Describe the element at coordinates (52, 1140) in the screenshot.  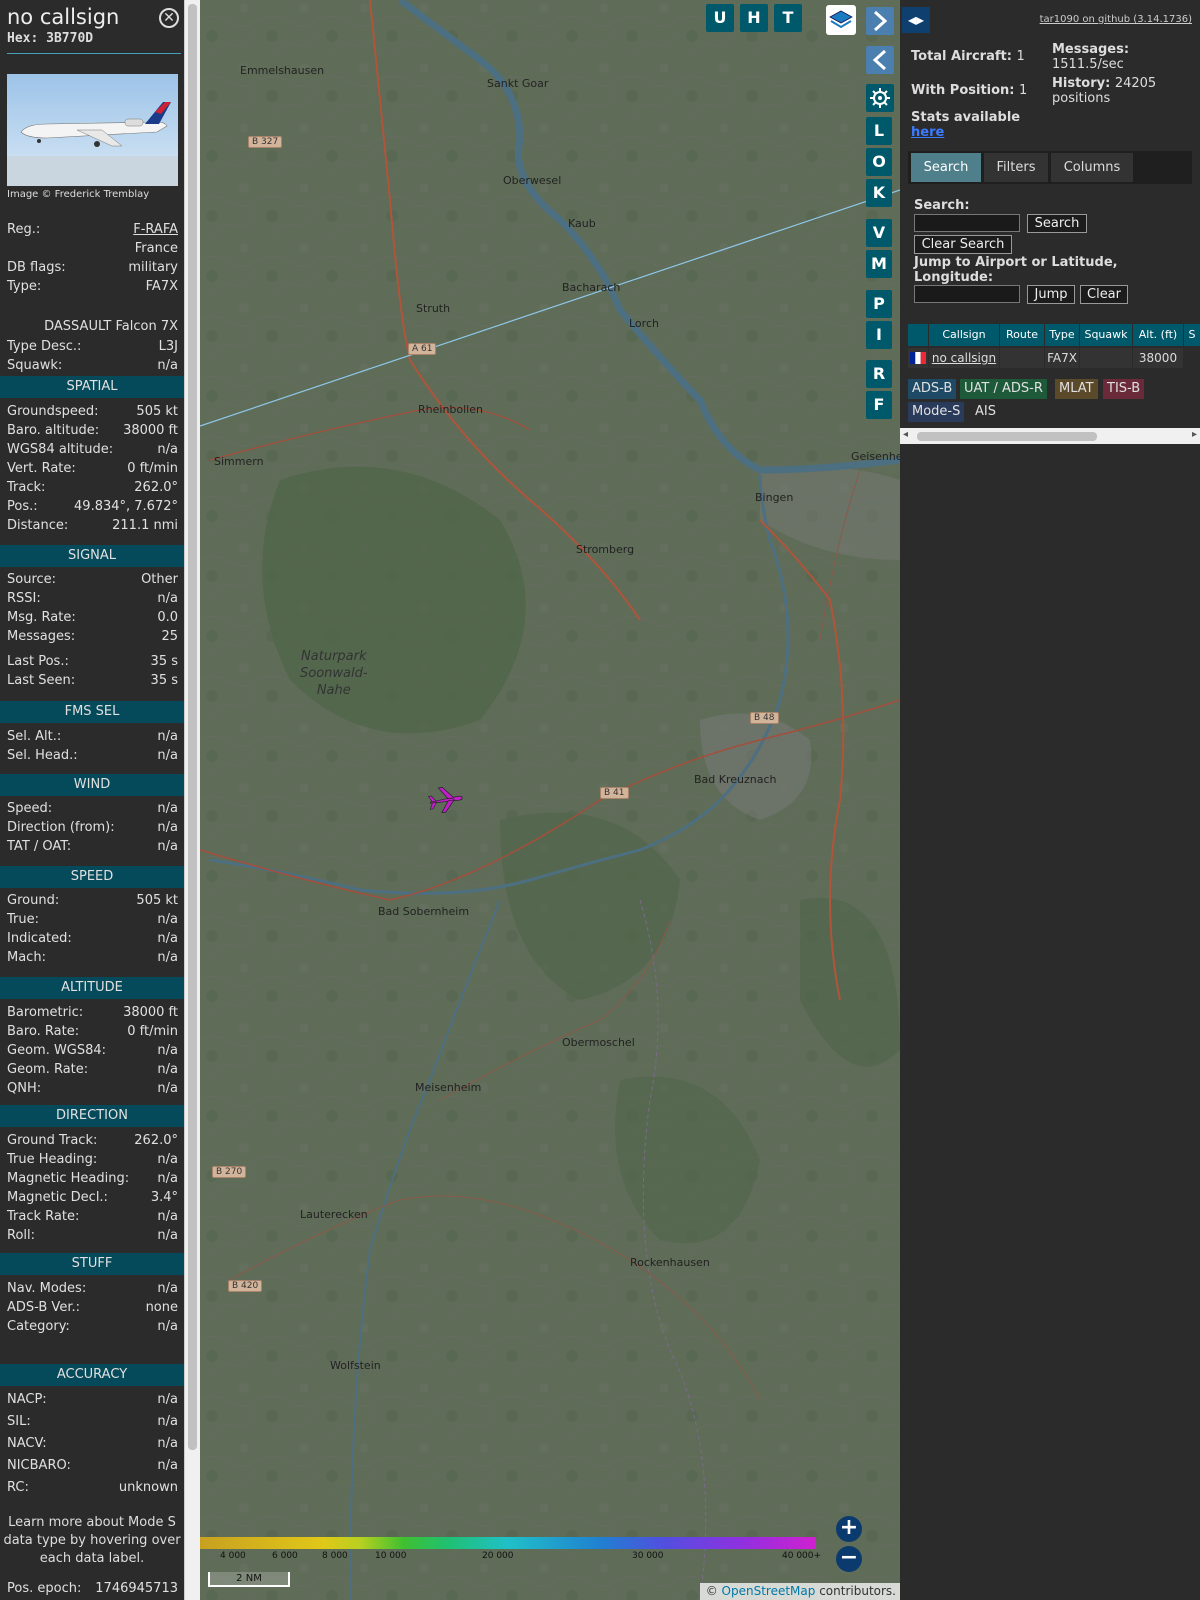
I see `data-label: Ground Track:` at that location.